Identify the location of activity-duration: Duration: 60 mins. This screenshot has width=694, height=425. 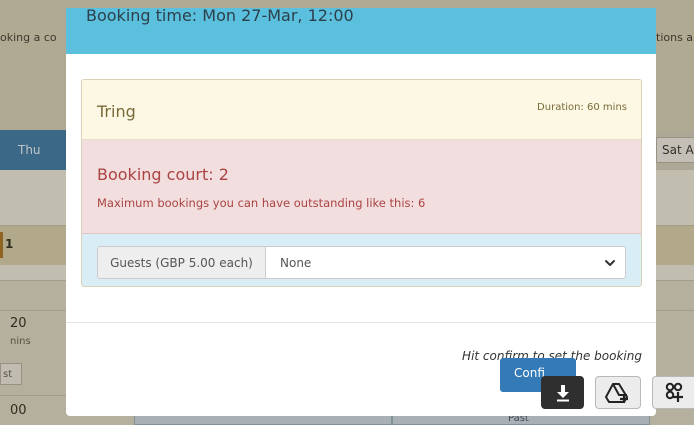
(582, 107).